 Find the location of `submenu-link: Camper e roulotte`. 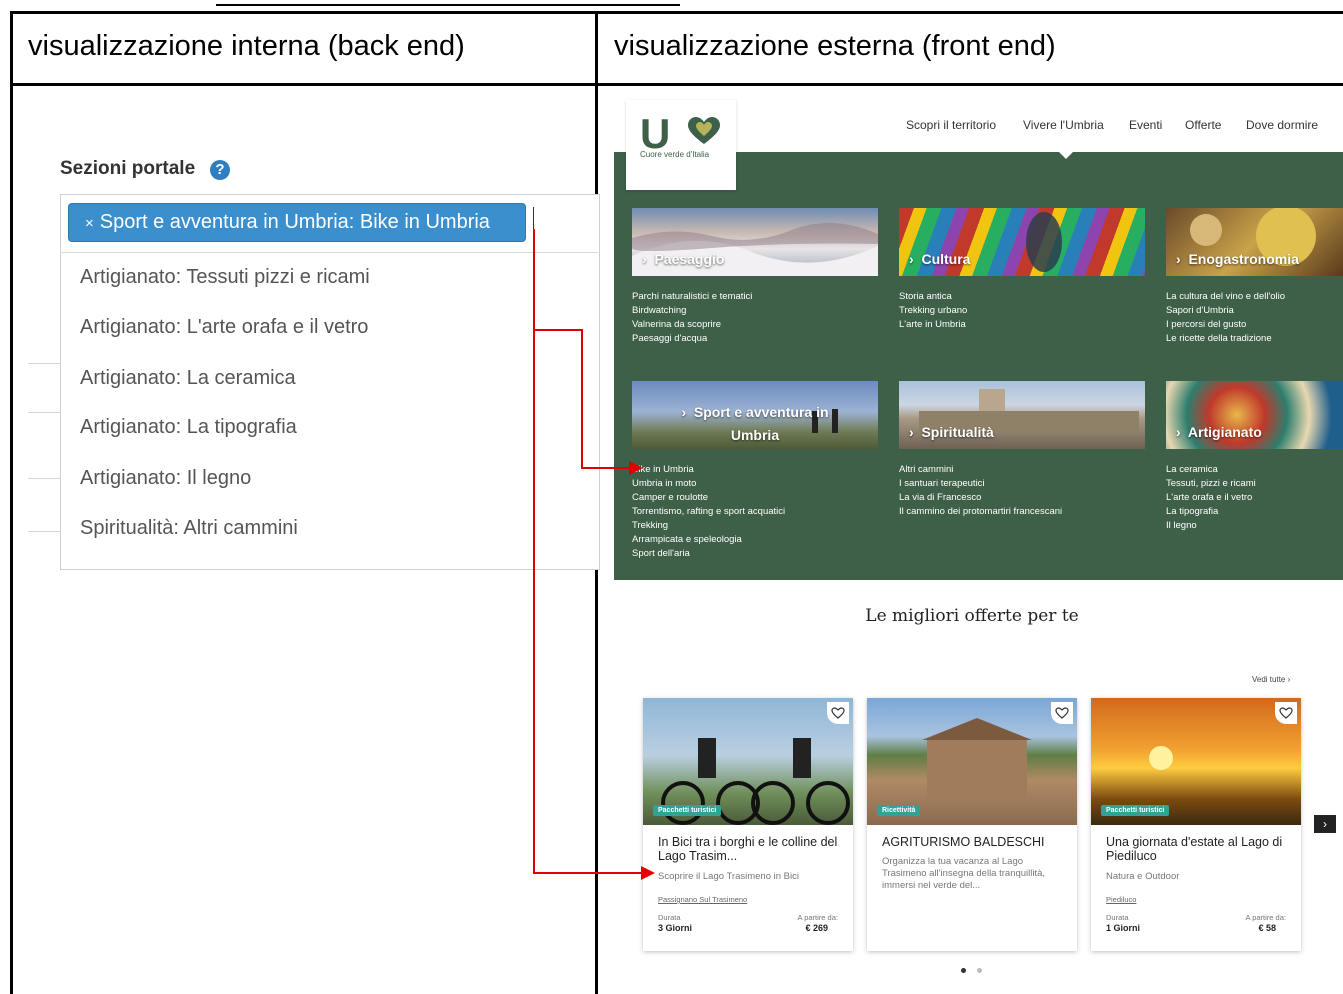

submenu-link: Camper e roulotte is located at coordinates (708, 498).